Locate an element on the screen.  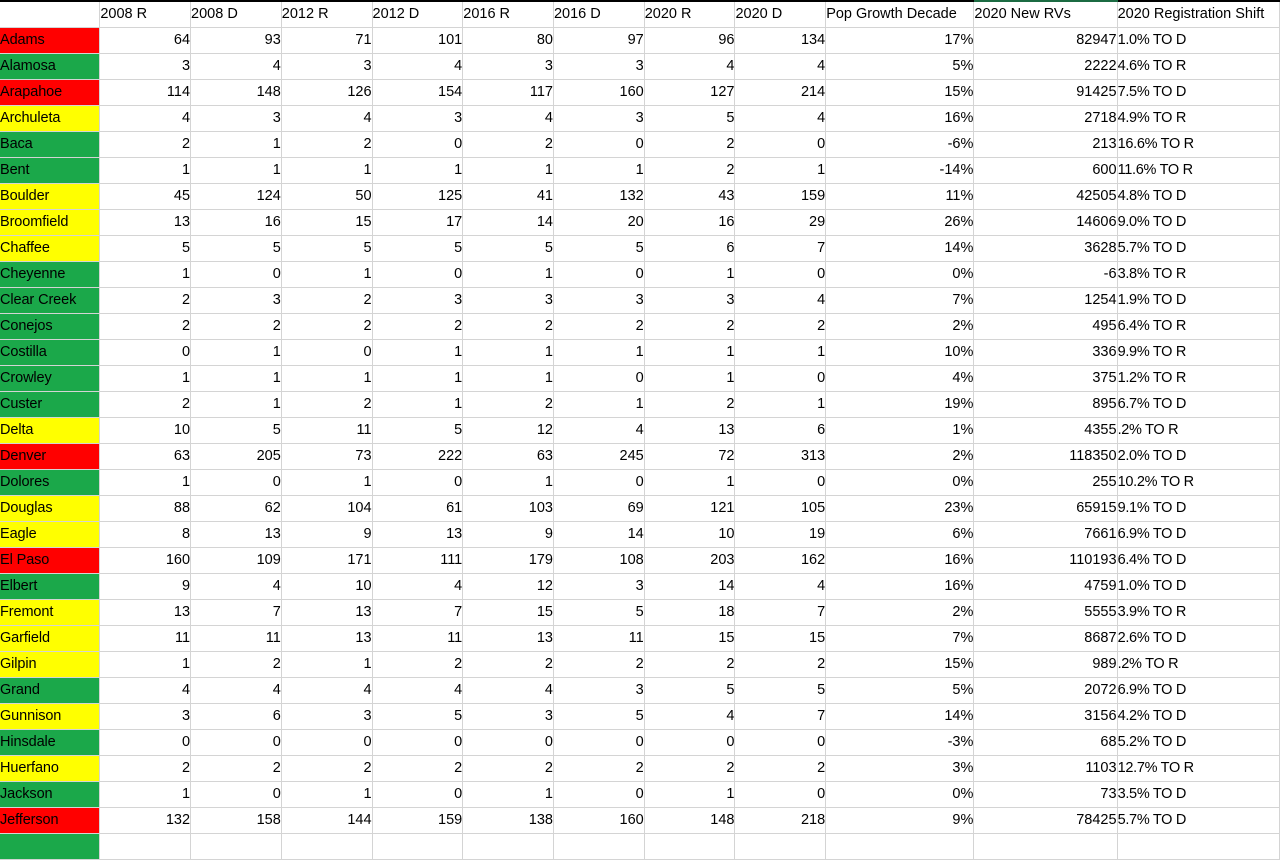
cell-newrvs: 4759 is located at coordinates (1045, 586).